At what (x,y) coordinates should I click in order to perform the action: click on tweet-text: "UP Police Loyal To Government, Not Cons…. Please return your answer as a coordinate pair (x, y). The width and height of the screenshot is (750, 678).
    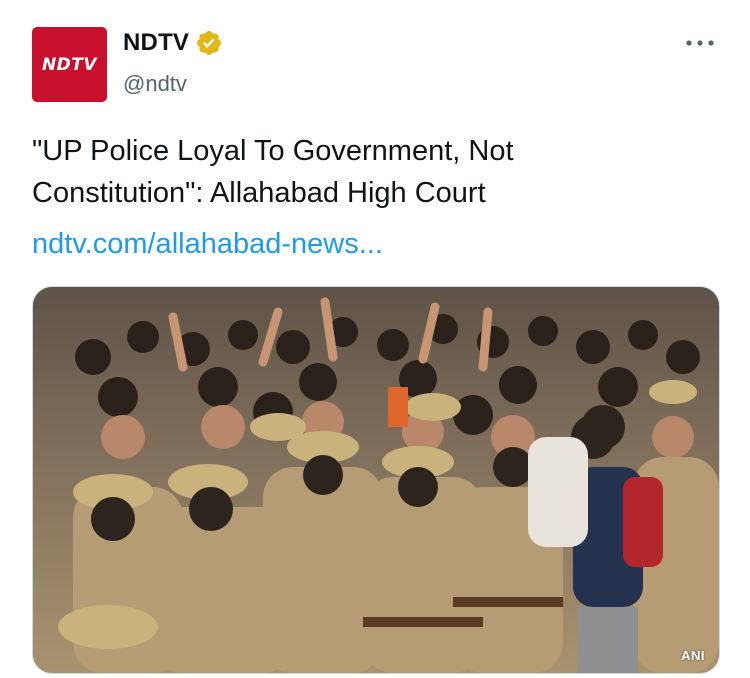
    Looking at the image, I should click on (273, 172).